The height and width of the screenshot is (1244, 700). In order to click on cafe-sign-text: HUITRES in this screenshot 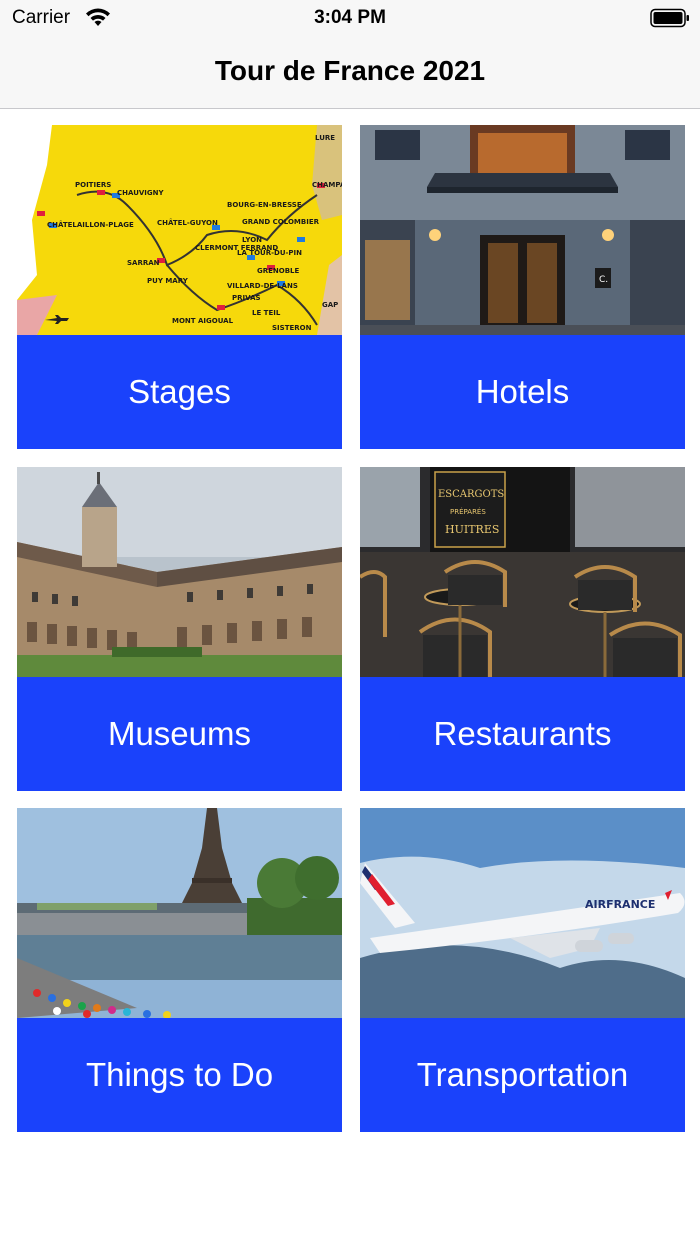, I will do `click(472, 529)`.